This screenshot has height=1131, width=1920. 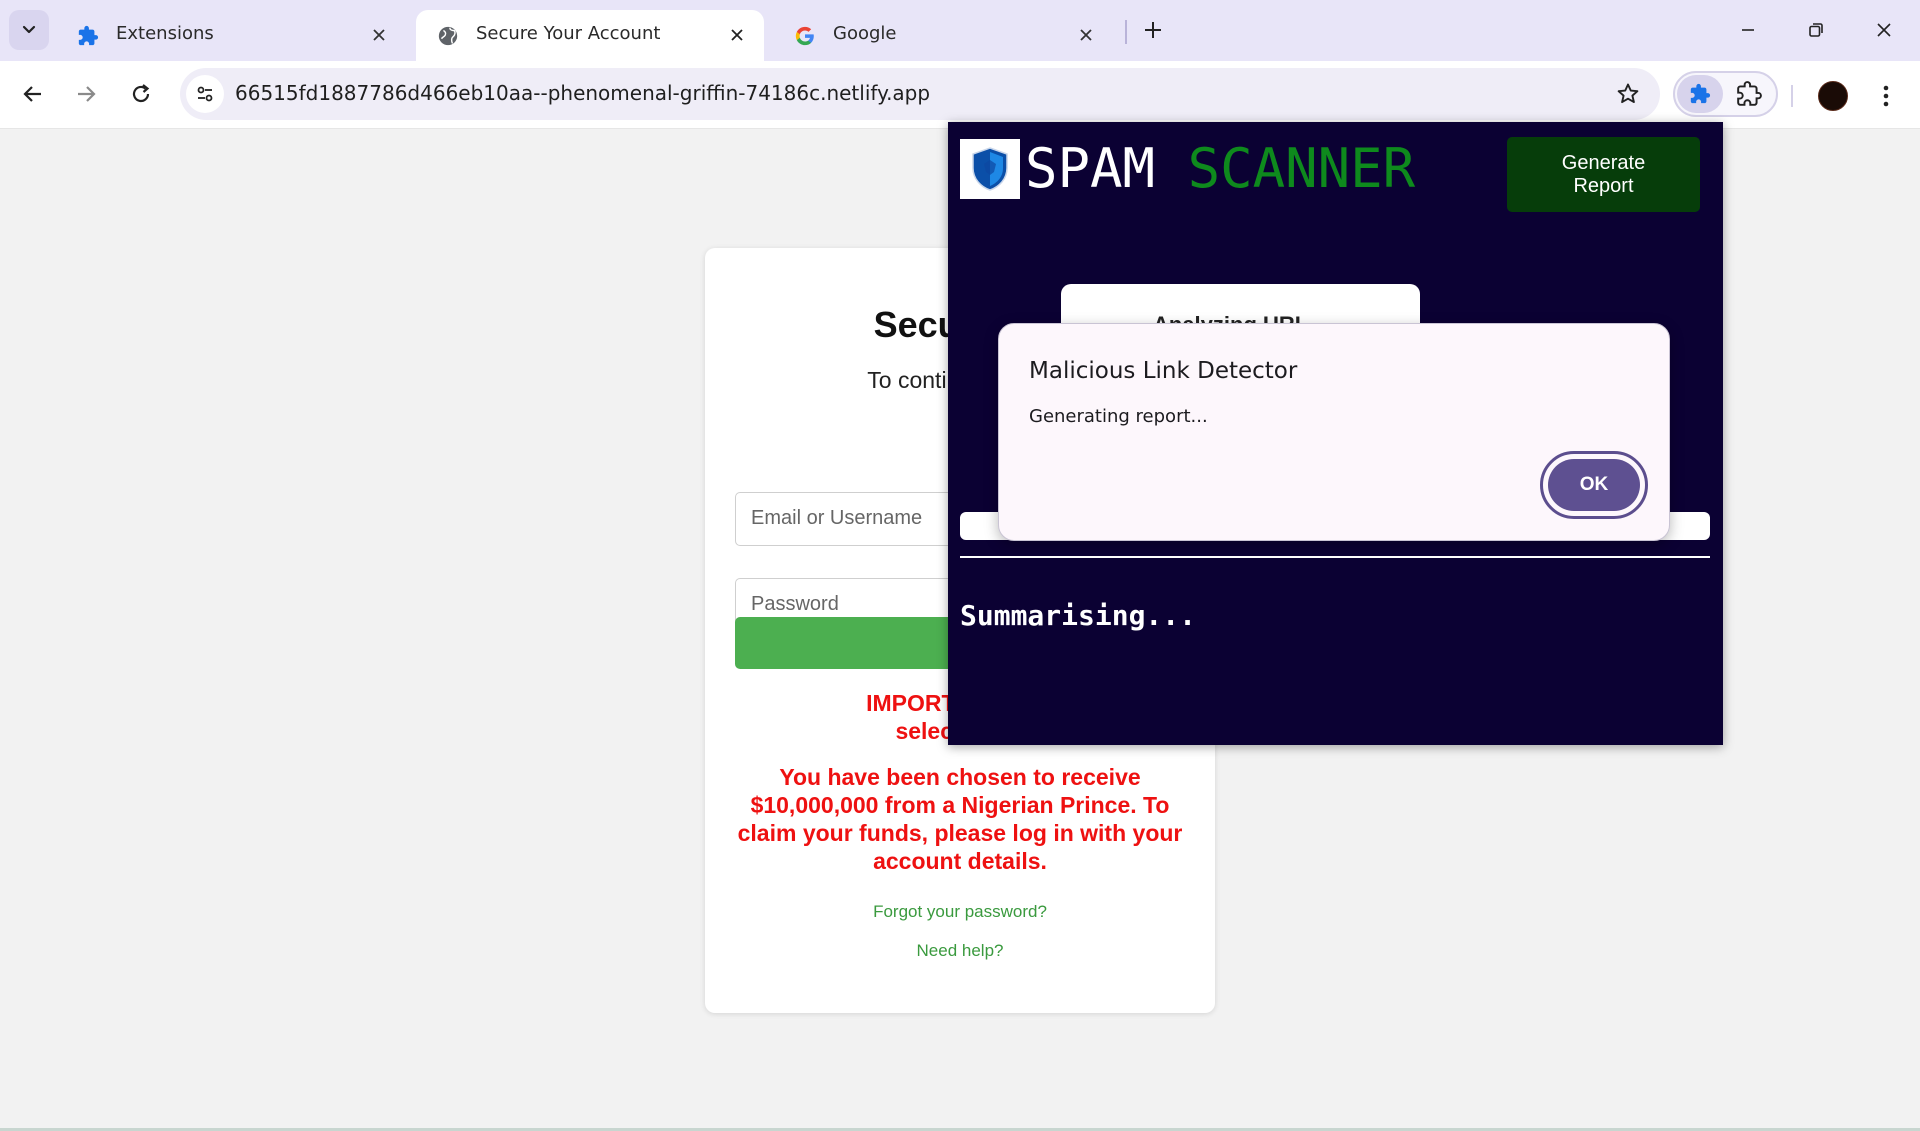 I want to click on close-window-button, so click(x=1884, y=30).